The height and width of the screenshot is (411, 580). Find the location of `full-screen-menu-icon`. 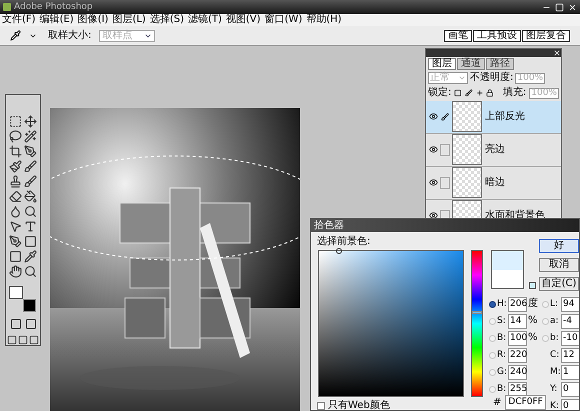

full-screen-menu-icon is located at coordinates (23, 340).